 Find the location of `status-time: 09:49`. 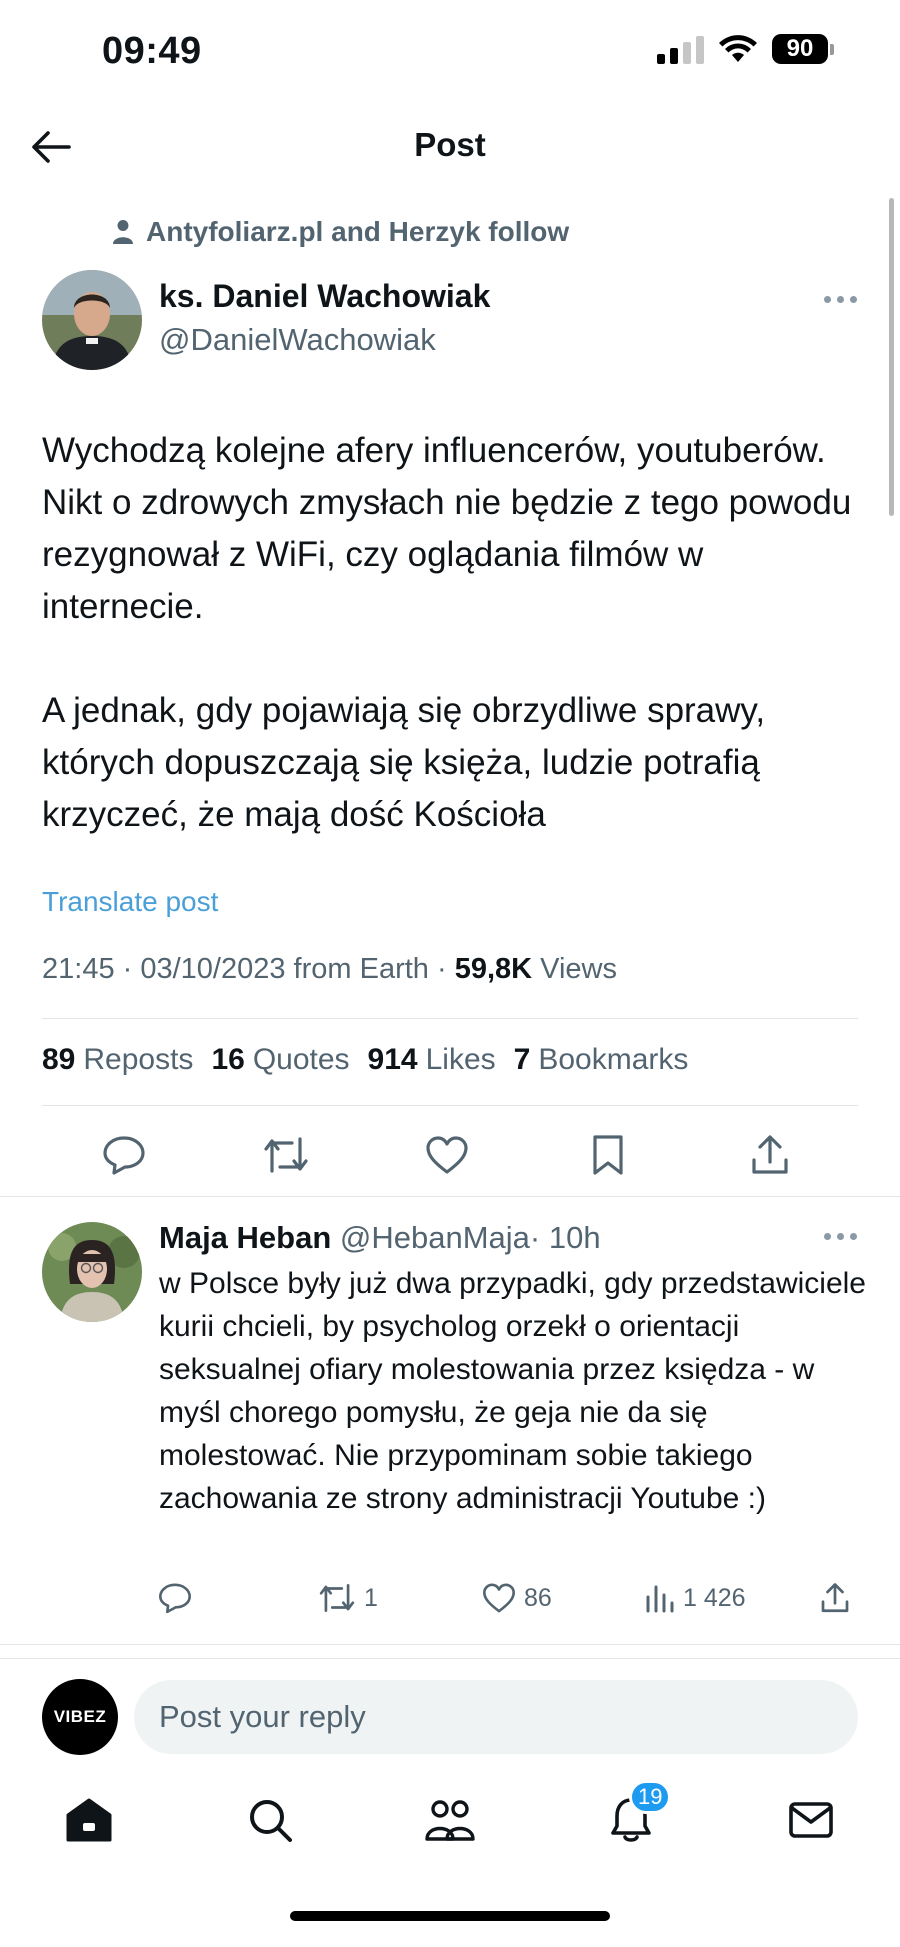

status-time: 09:49 is located at coordinates (152, 51).